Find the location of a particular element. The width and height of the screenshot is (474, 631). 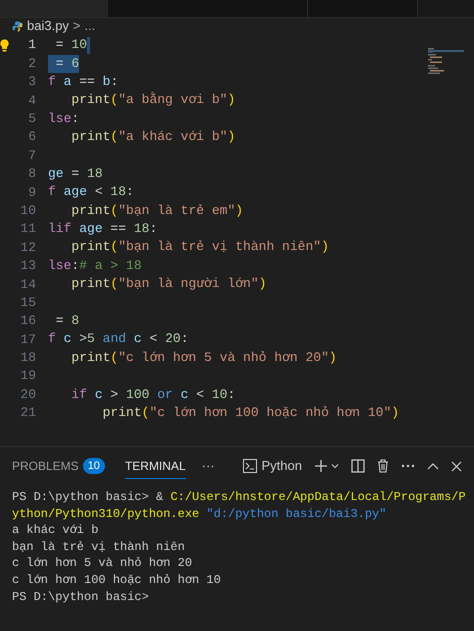

python-file-icon is located at coordinates (17, 26).